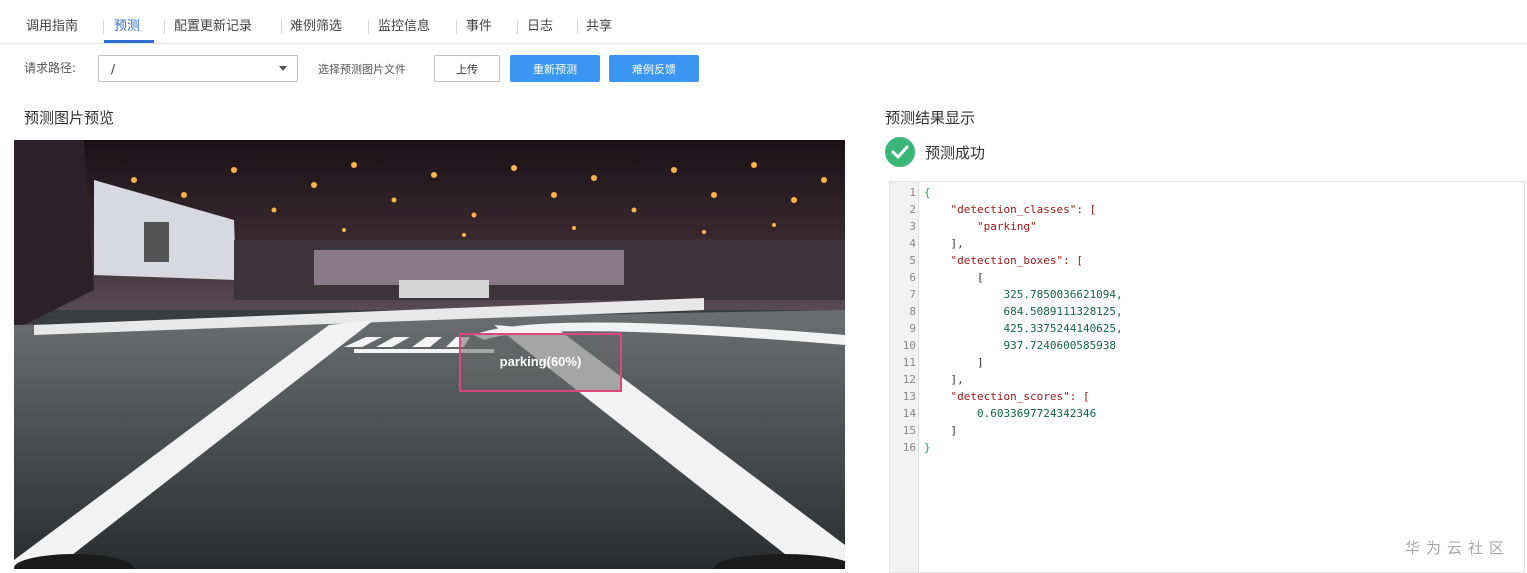 The width and height of the screenshot is (1527, 573). I want to click on upload-button: 上传, so click(467, 68).